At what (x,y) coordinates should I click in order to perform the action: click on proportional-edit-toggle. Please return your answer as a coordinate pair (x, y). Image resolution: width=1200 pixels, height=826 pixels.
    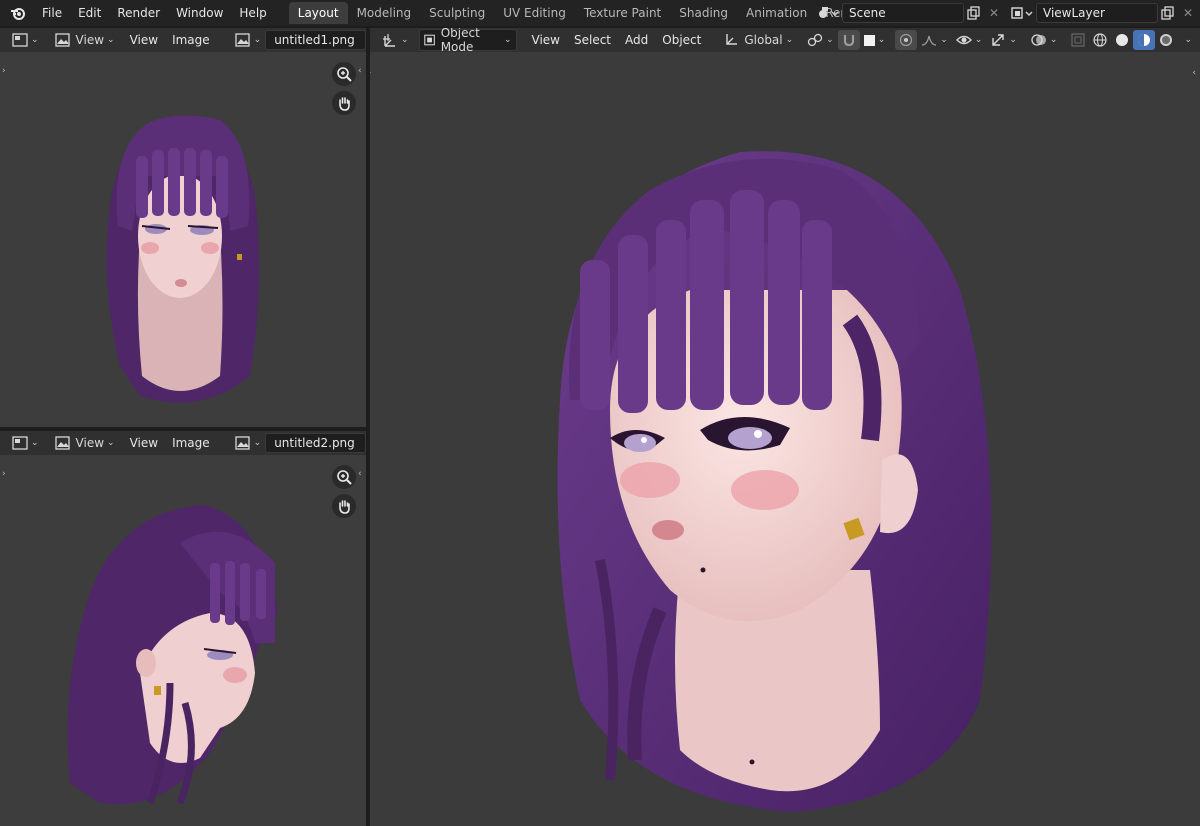
    Looking at the image, I should click on (906, 40).